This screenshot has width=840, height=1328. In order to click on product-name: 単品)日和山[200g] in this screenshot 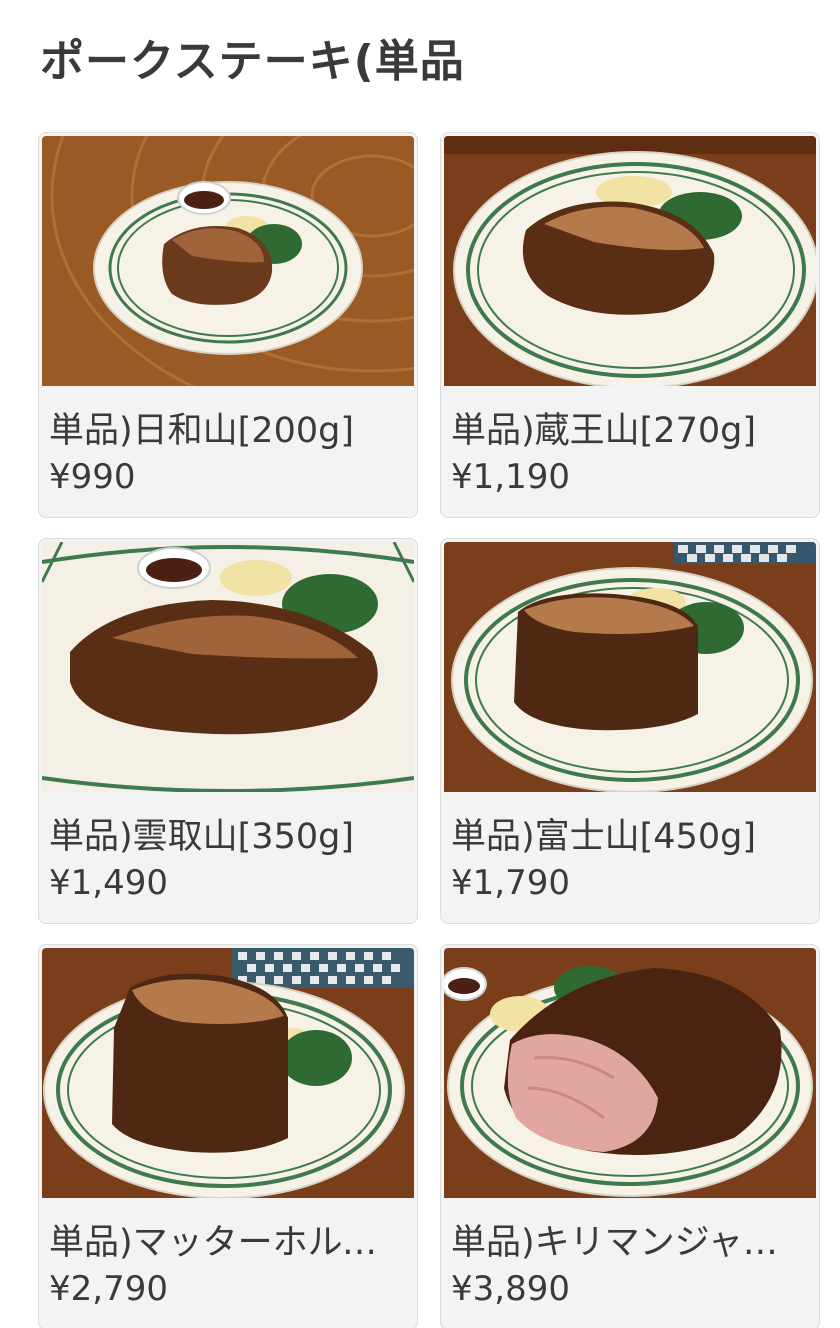, I will do `click(201, 431)`.